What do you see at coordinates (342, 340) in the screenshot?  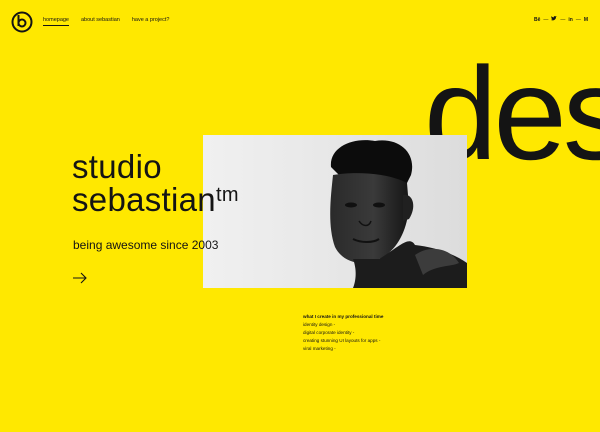 I see `service-item: creating stunning UI layouts for apps -` at bounding box center [342, 340].